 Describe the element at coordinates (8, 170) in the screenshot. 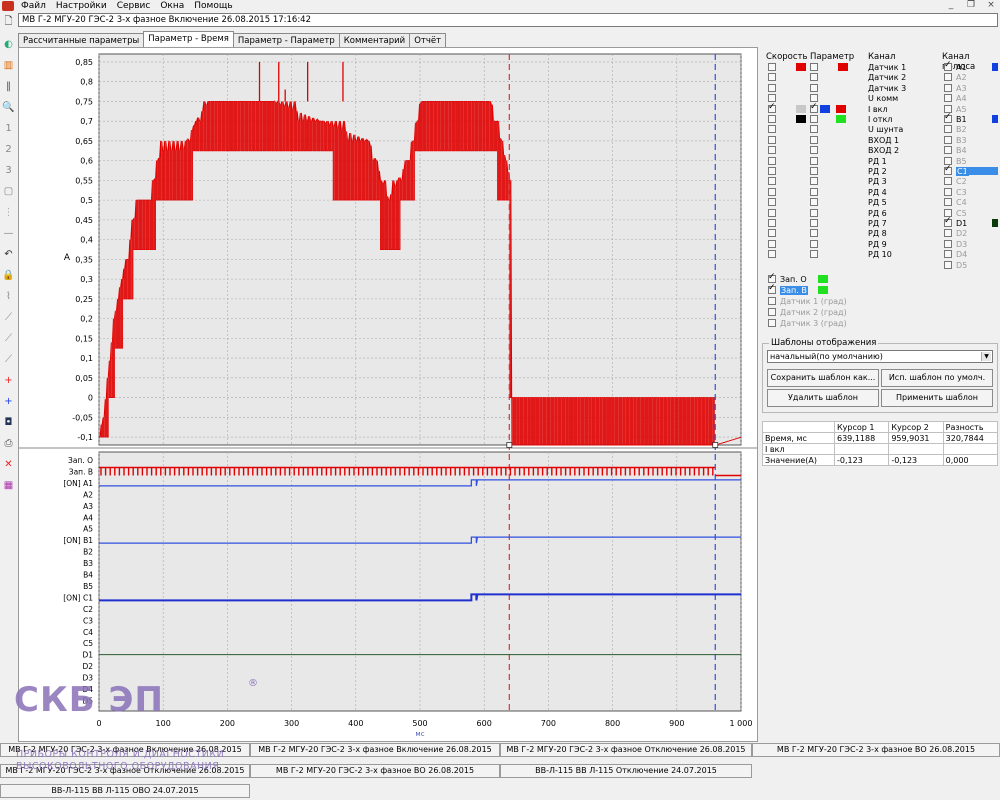

I see `cursor3-icon: 3` at that location.